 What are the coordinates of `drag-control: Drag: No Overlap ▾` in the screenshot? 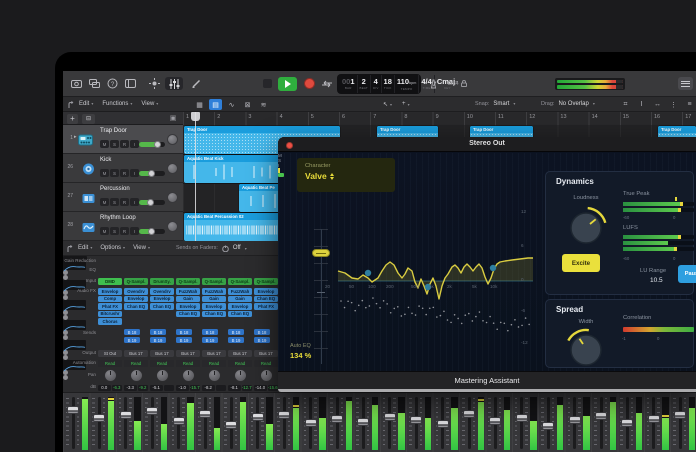 It's located at (568, 104).